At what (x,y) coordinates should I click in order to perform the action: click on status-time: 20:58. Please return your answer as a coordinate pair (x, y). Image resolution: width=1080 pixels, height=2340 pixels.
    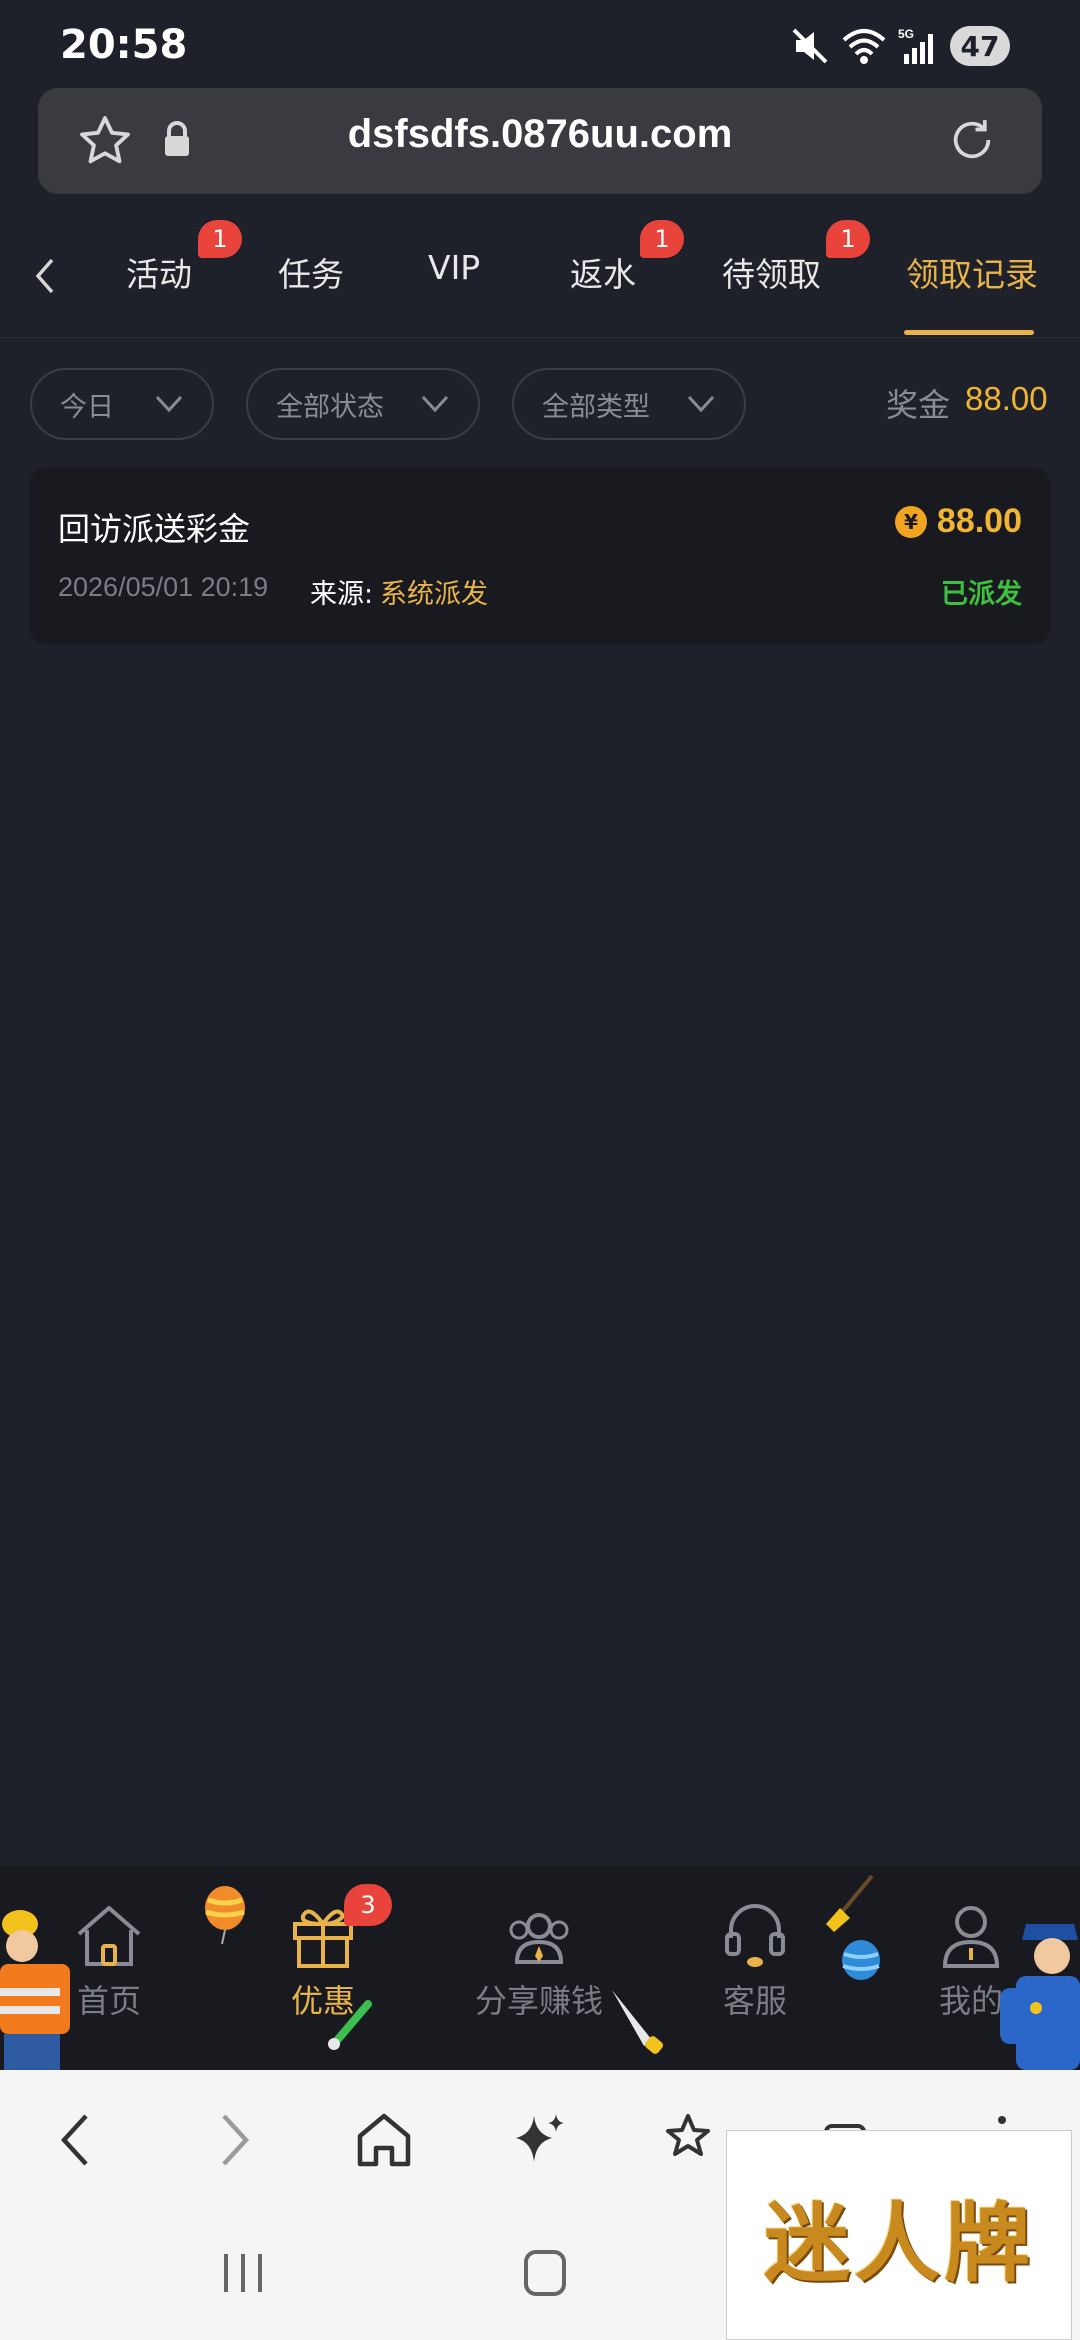
    Looking at the image, I should click on (124, 45).